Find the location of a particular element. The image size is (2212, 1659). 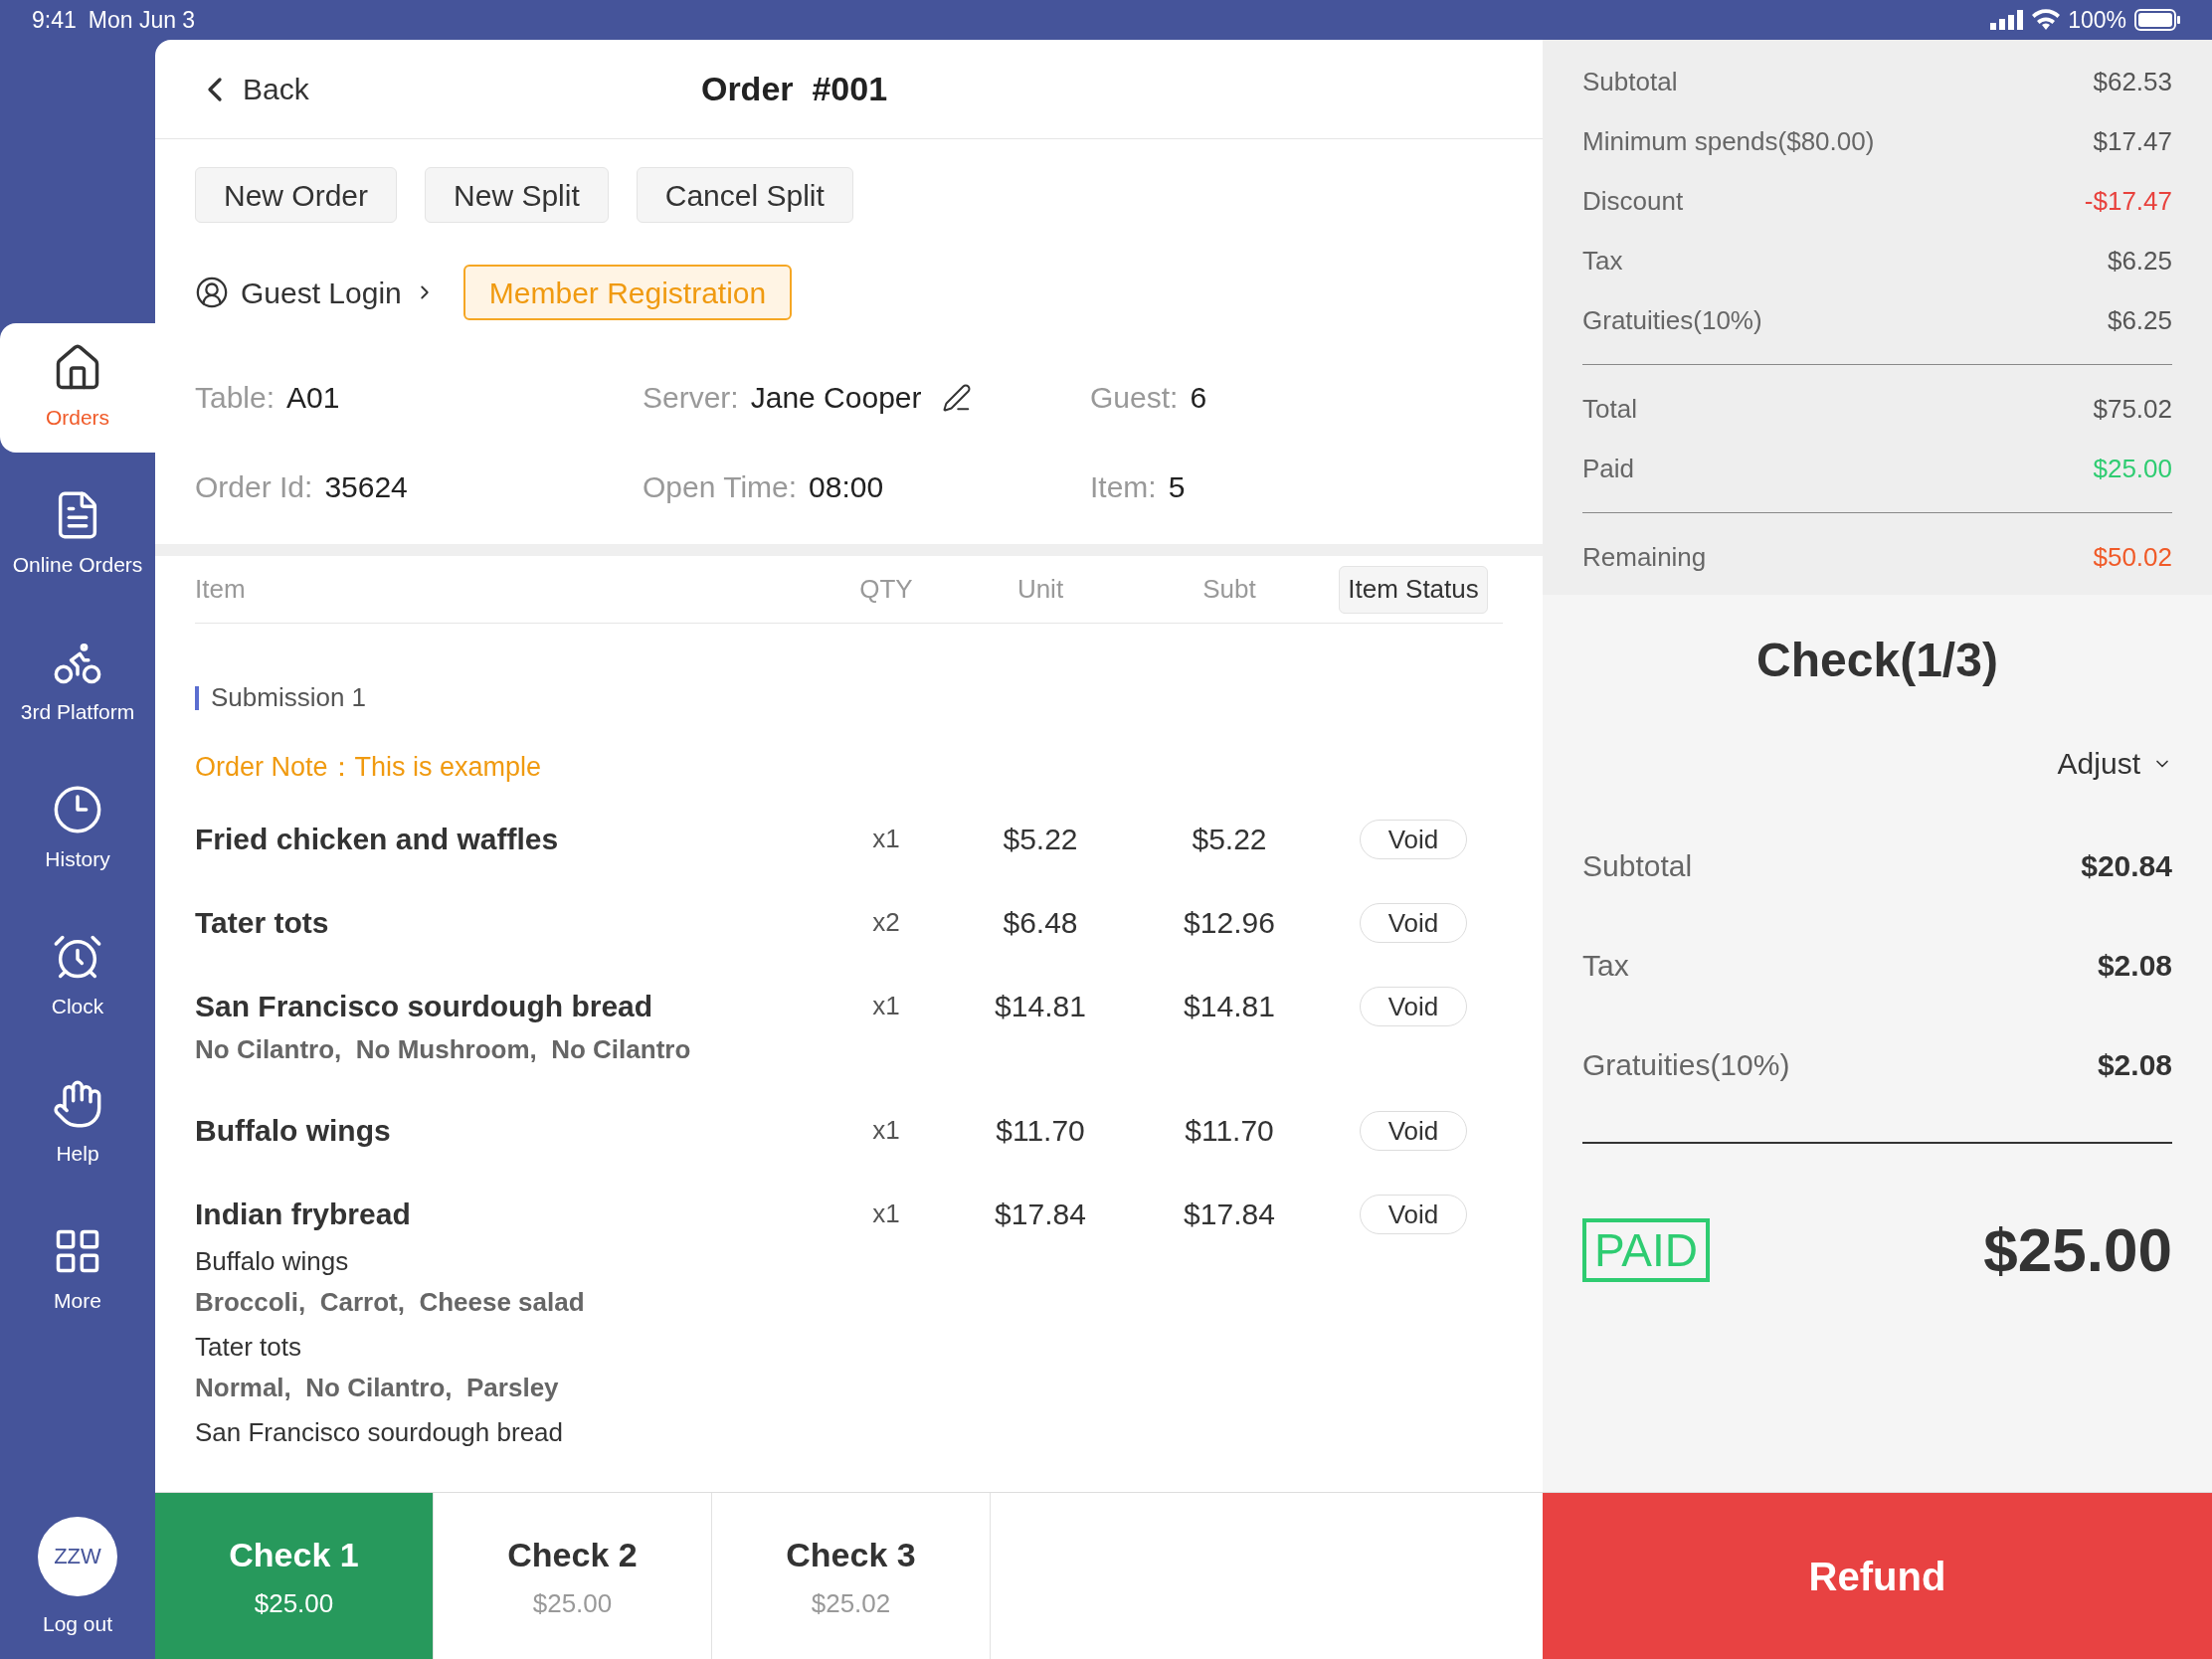

check-label: Tax is located at coordinates (1605, 965).